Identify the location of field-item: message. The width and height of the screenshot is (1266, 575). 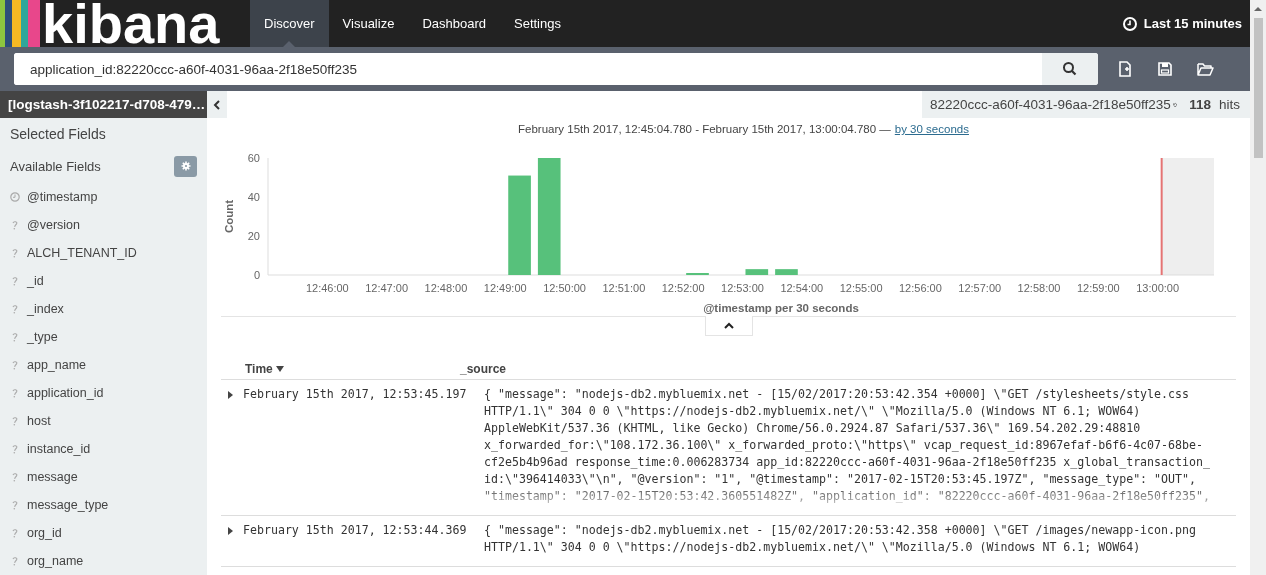
(103, 477).